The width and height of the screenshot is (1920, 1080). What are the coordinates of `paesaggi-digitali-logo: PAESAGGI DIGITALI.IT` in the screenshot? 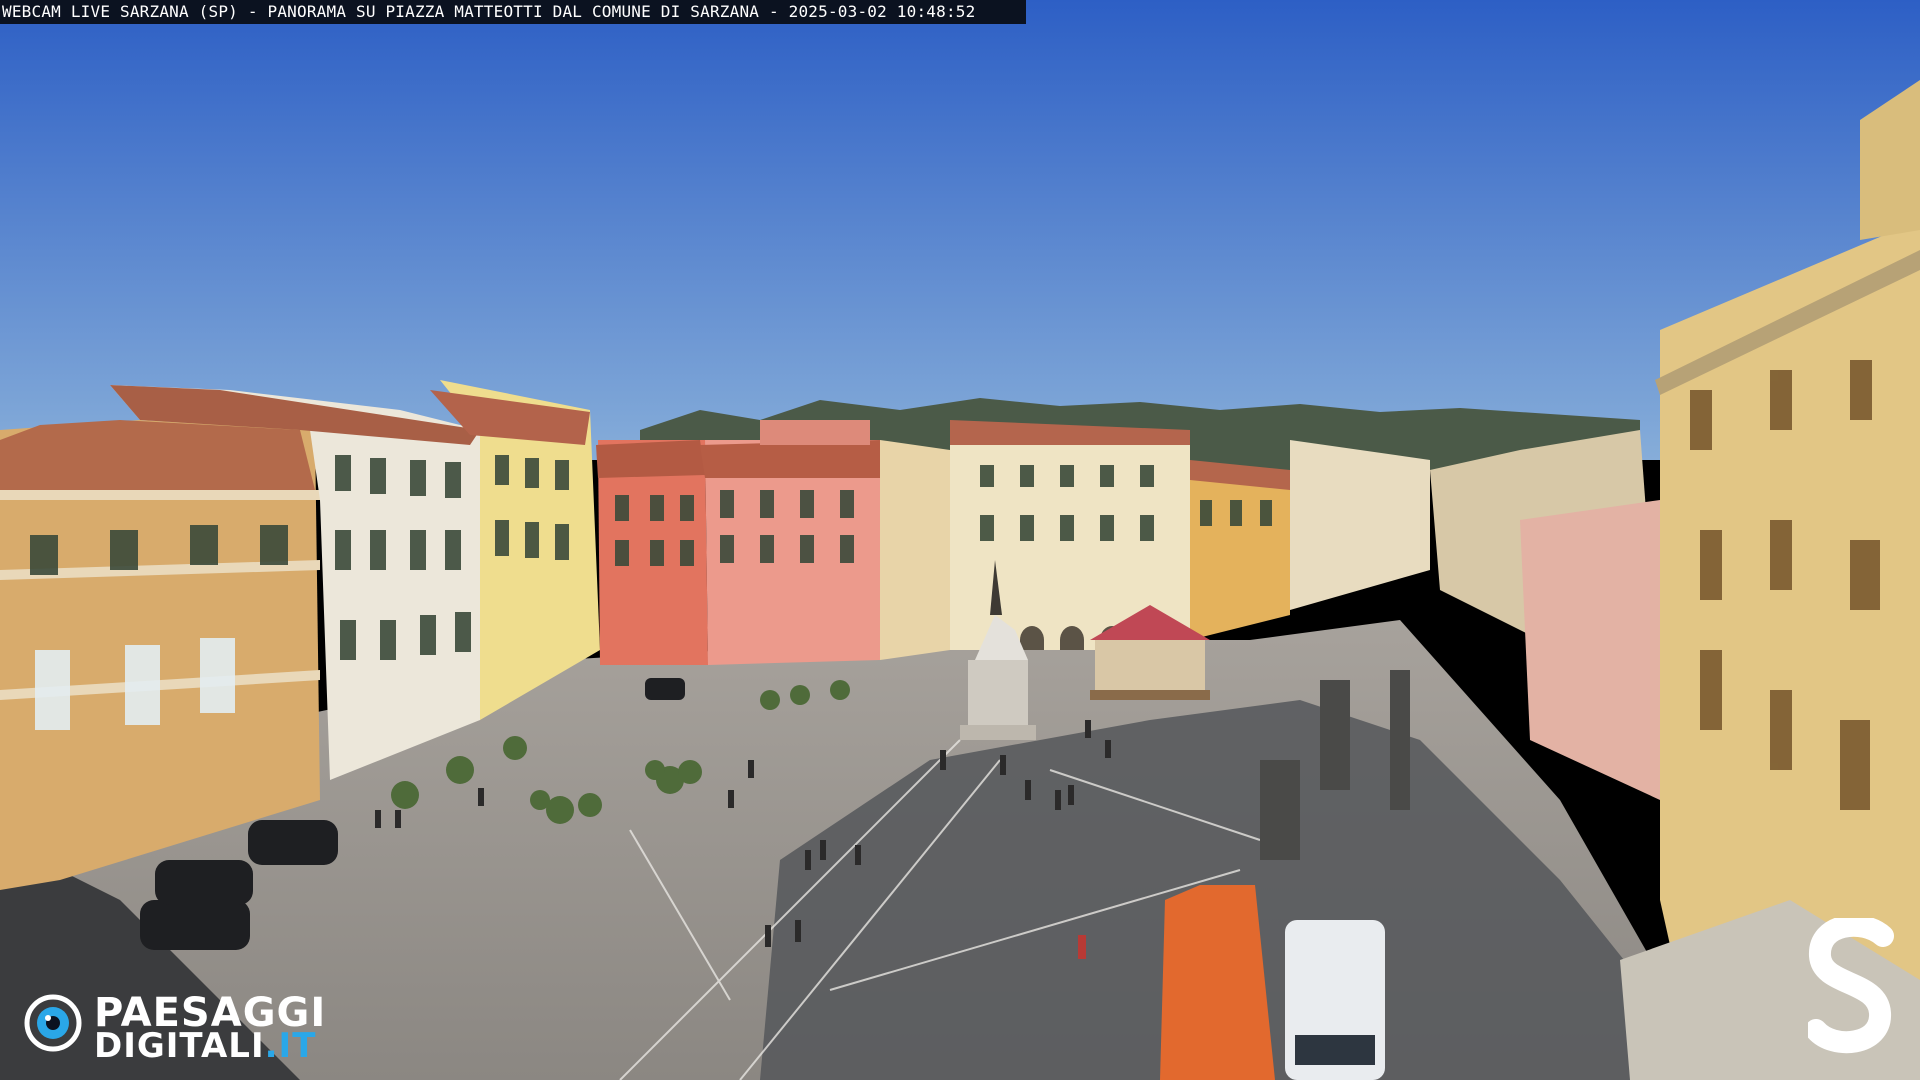 It's located at (184, 1028).